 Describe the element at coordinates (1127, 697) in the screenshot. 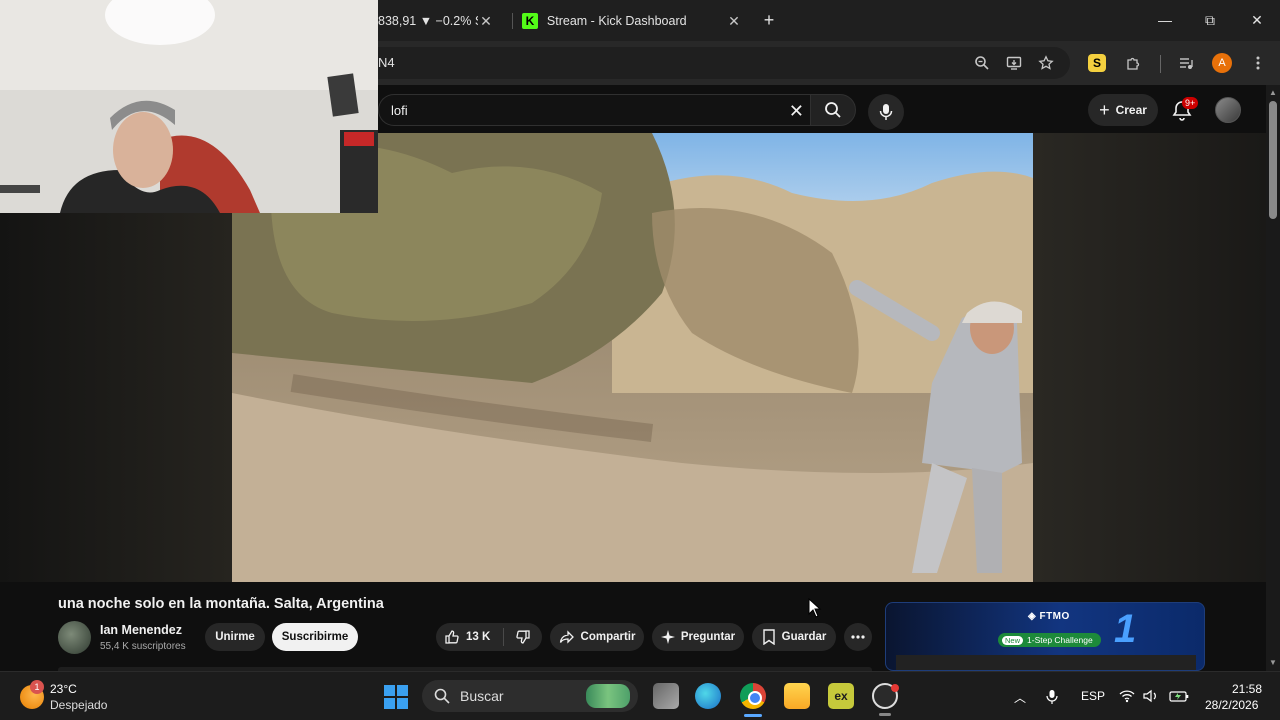

I see `wifi-icon` at that location.